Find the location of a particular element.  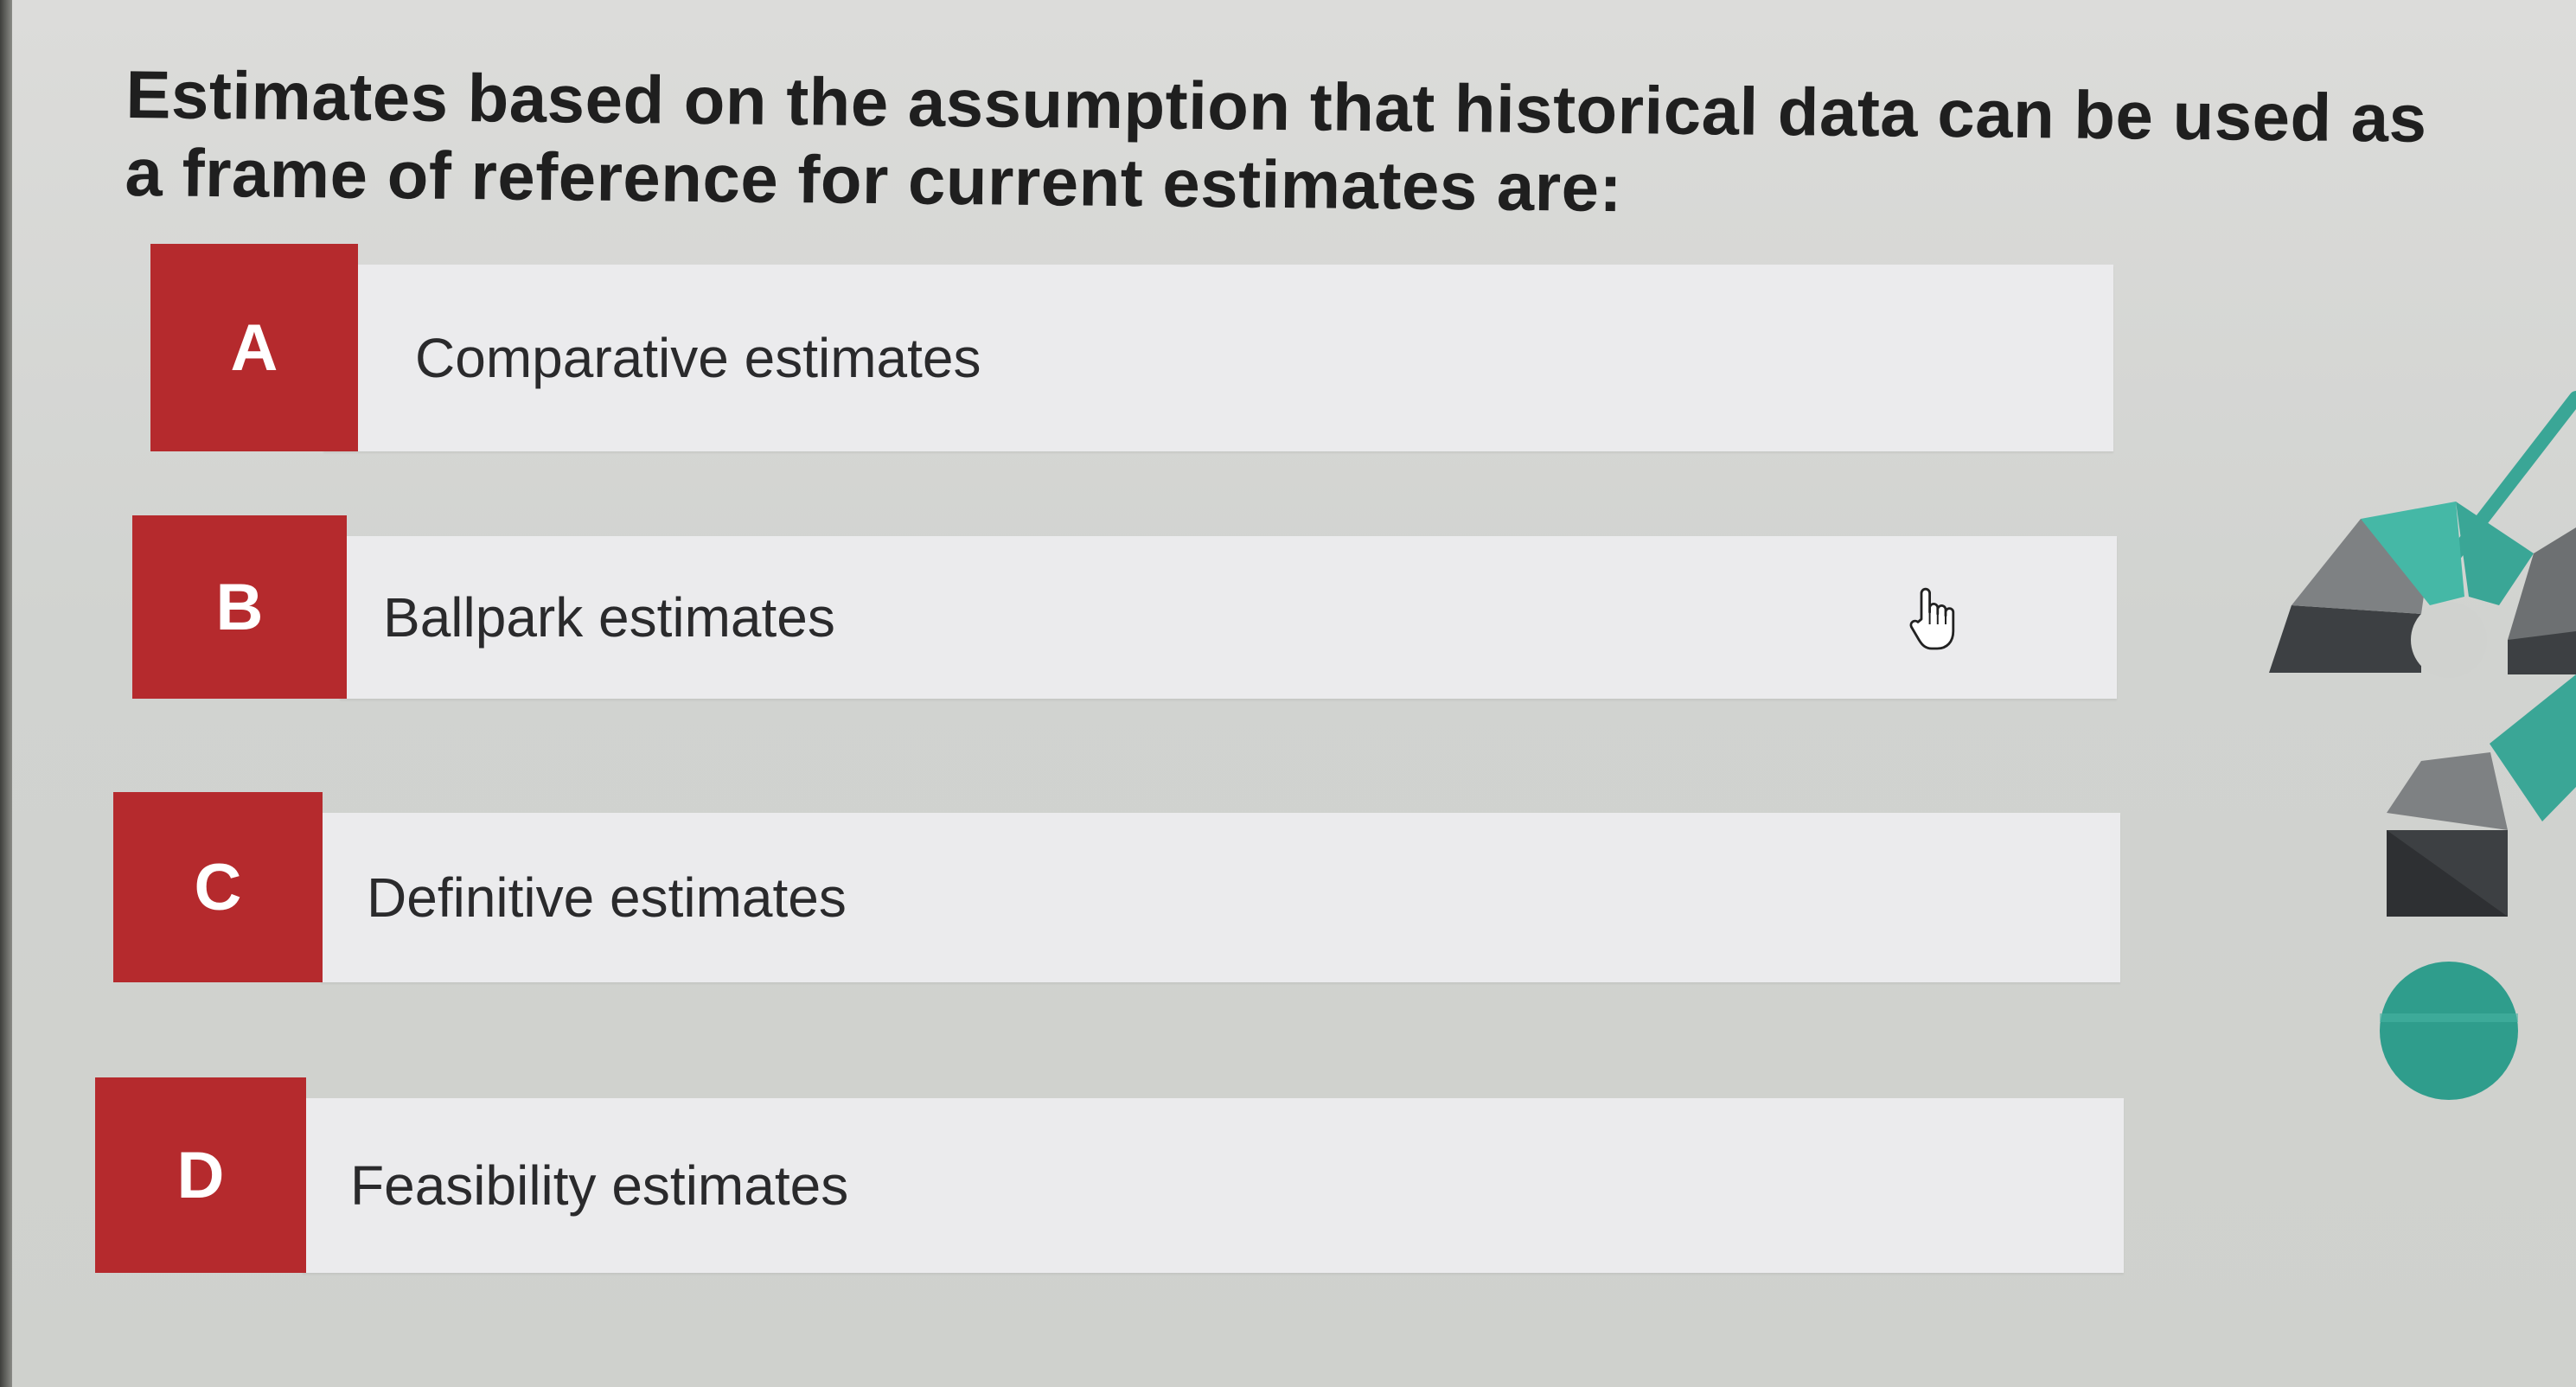

option-d-label: Feasibility estimates is located at coordinates (599, 1186).